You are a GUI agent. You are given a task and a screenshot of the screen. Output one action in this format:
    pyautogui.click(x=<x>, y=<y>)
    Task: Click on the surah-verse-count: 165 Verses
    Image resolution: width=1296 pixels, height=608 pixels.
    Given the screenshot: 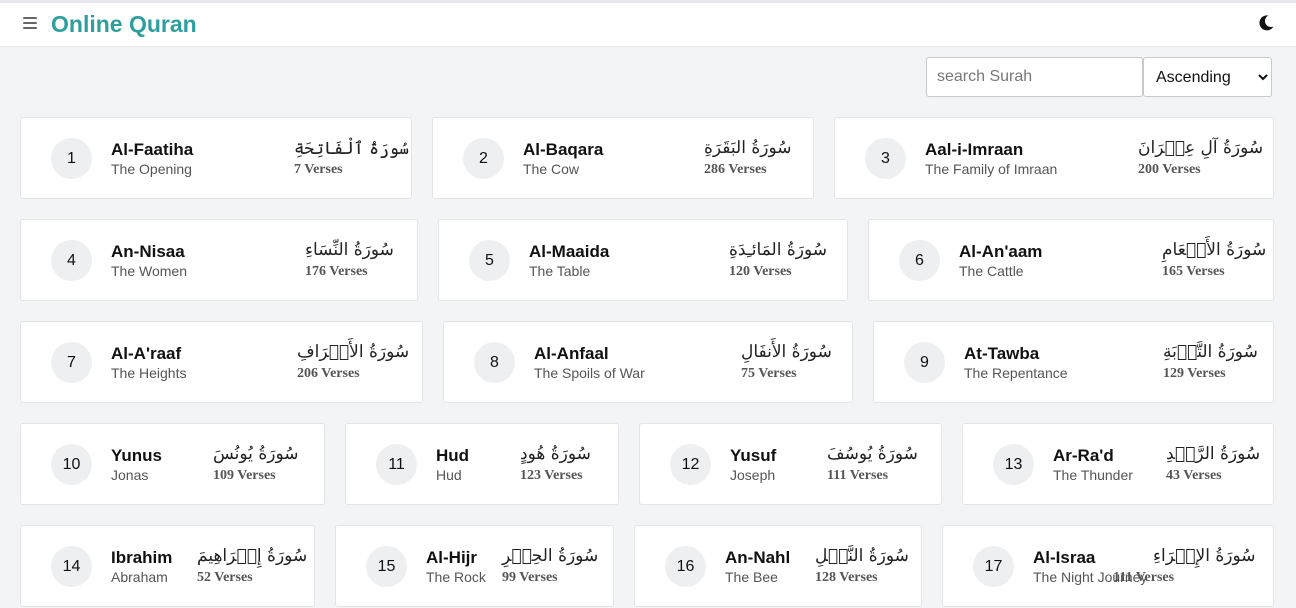 What is the action you would take?
    pyautogui.click(x=1193, y=271)
    